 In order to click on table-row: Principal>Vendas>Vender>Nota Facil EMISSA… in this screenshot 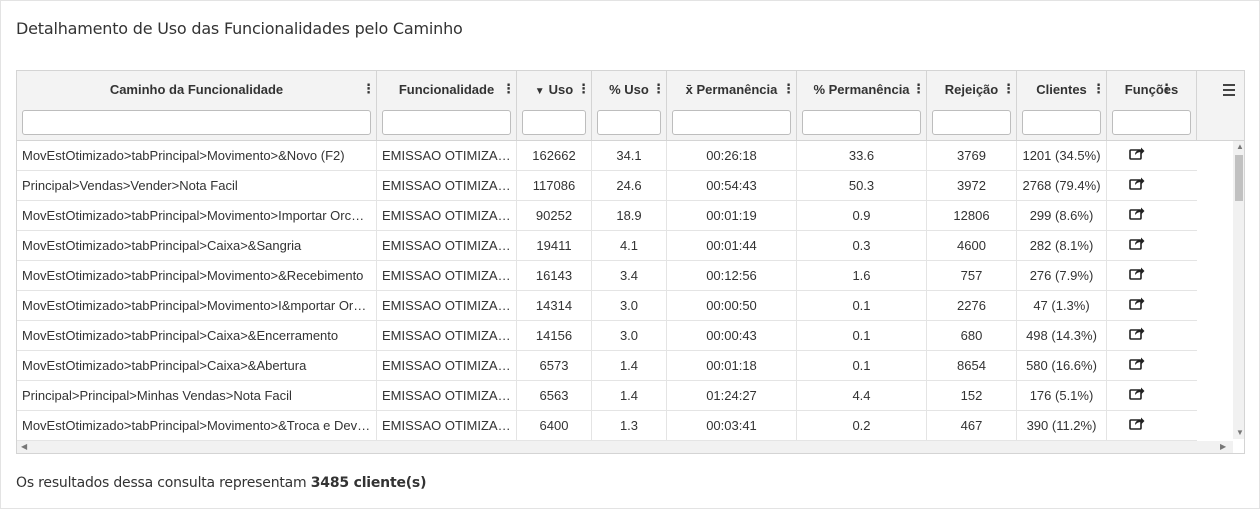, I will do `click(607, 186)`.